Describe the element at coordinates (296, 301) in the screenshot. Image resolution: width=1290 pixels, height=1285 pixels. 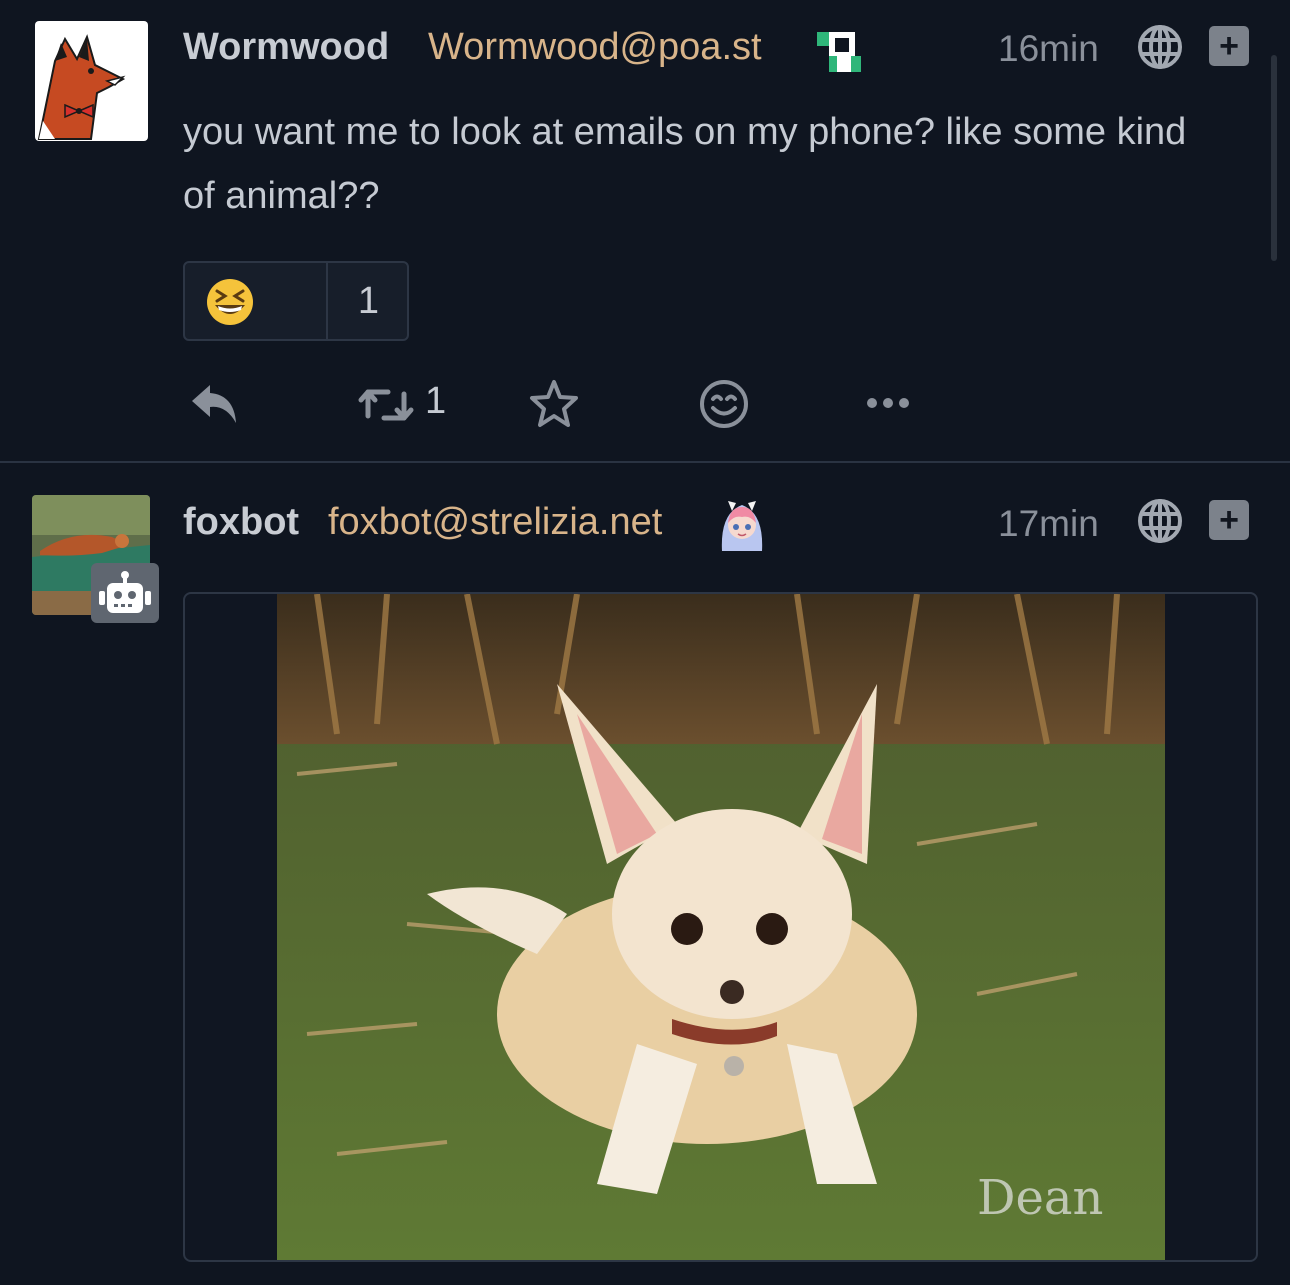
I see `emoji-reaction: 1` at that location.